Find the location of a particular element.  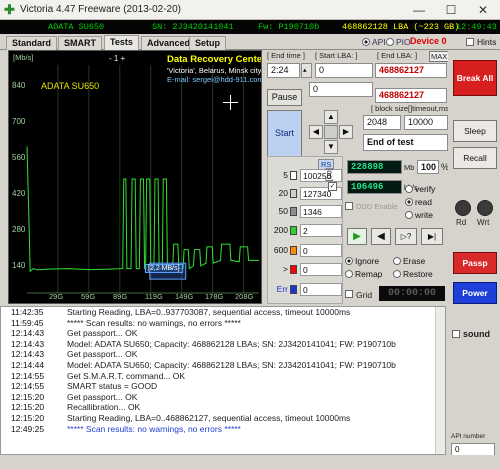

log-message: SMART status = GOOD is located at coordinates (112, 386).